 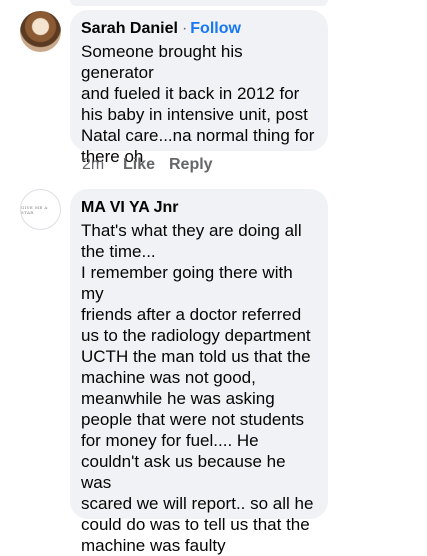 I want to click on comment-timestamp: 2m, so click(x=102, y=165).